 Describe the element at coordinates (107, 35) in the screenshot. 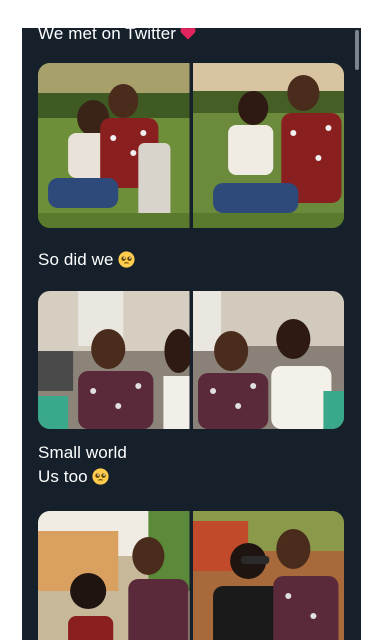

I see `post-text-1-content: We met on Twitter` at that location.